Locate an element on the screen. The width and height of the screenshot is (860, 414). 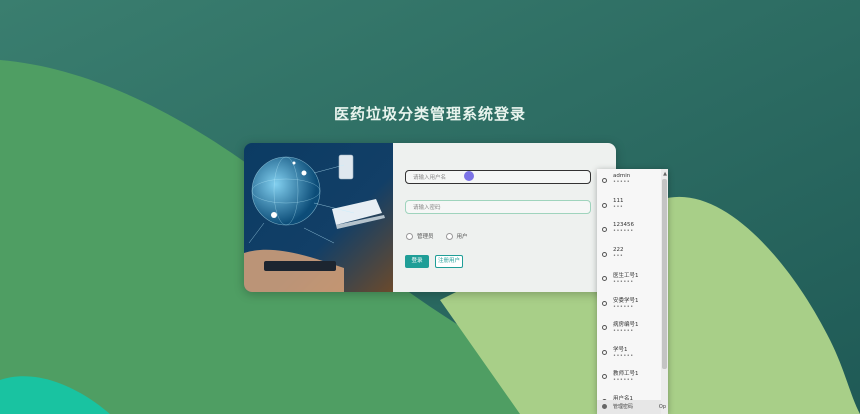
login-form: 请输入用户名 请输入密码 管理员 用户 登录 注册用户 is located at coordinates (504, 217).